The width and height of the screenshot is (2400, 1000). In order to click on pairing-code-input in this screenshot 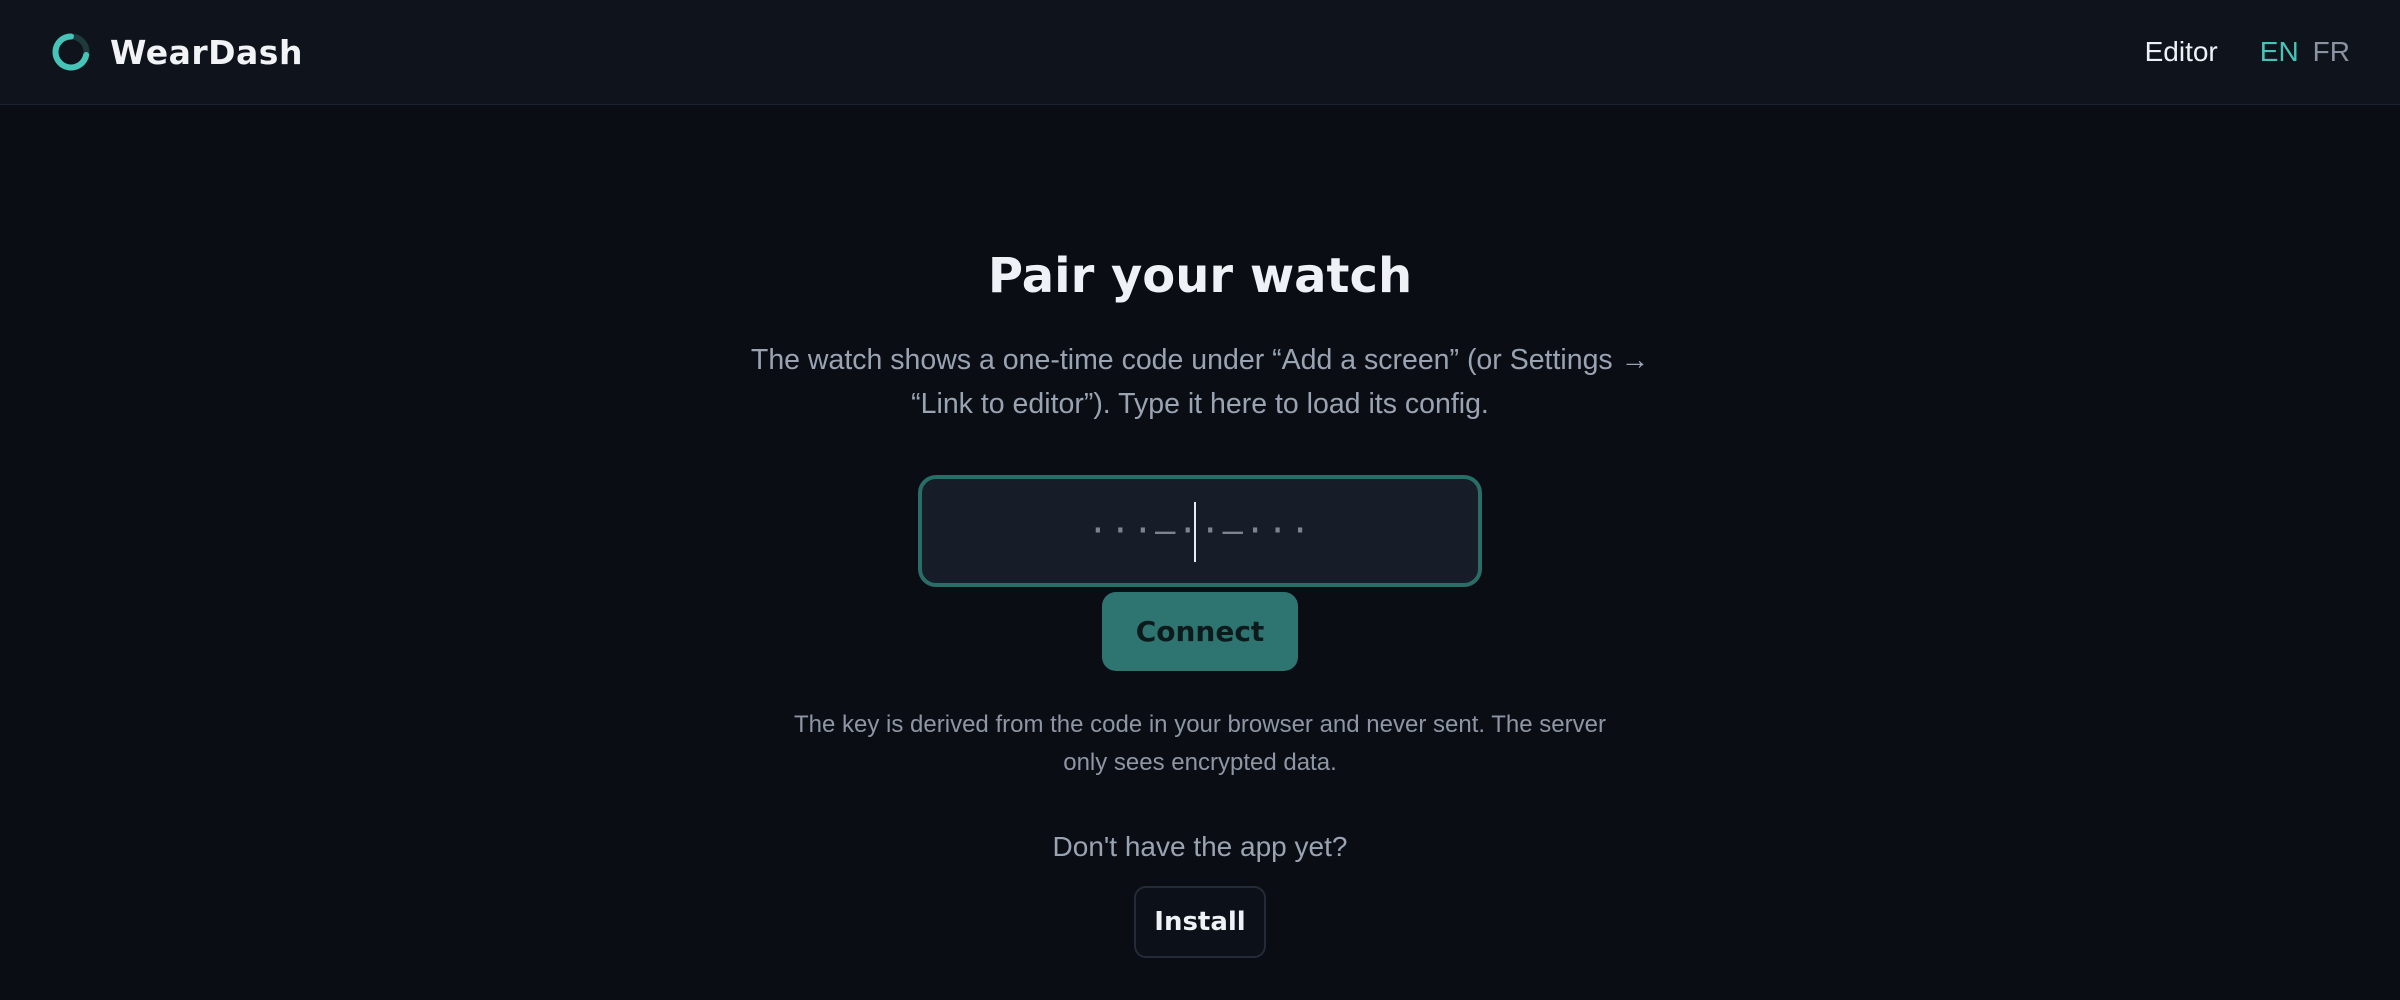, I will do `click(1200, 531)`.